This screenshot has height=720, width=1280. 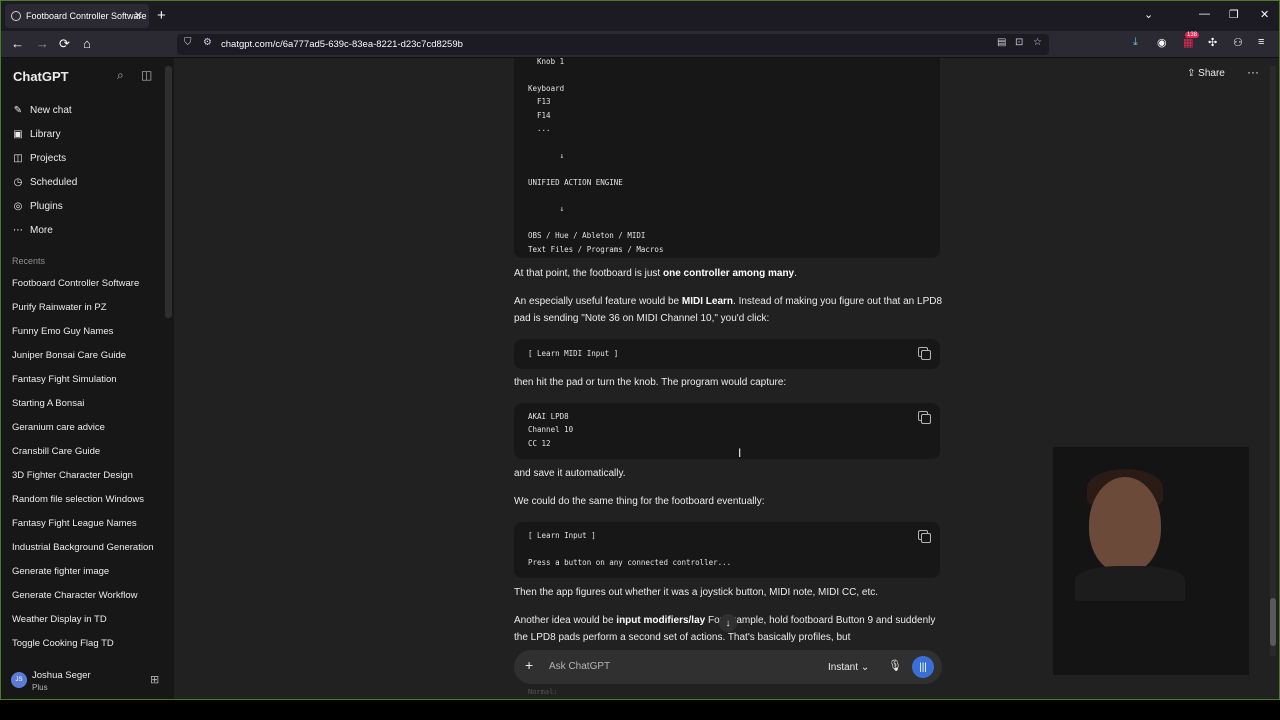 I want to click on brand-title: ChatGPT, so click(x=41, y=76).